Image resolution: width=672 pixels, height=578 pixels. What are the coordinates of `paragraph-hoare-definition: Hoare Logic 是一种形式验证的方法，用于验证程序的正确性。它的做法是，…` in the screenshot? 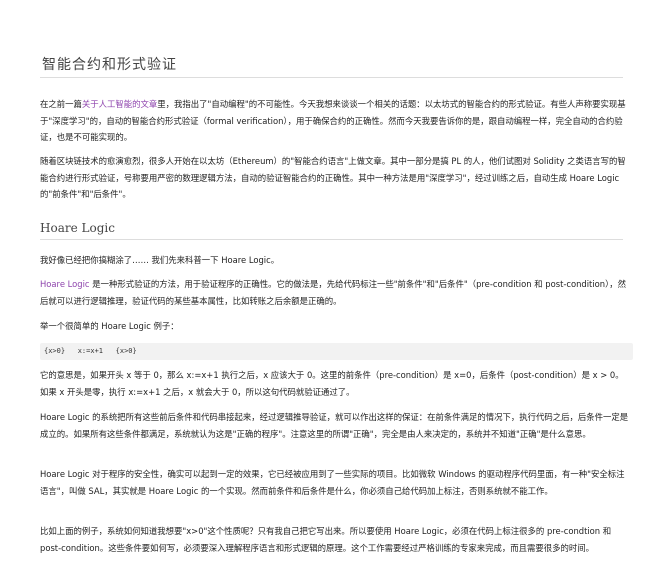 It's located at (335, 292).